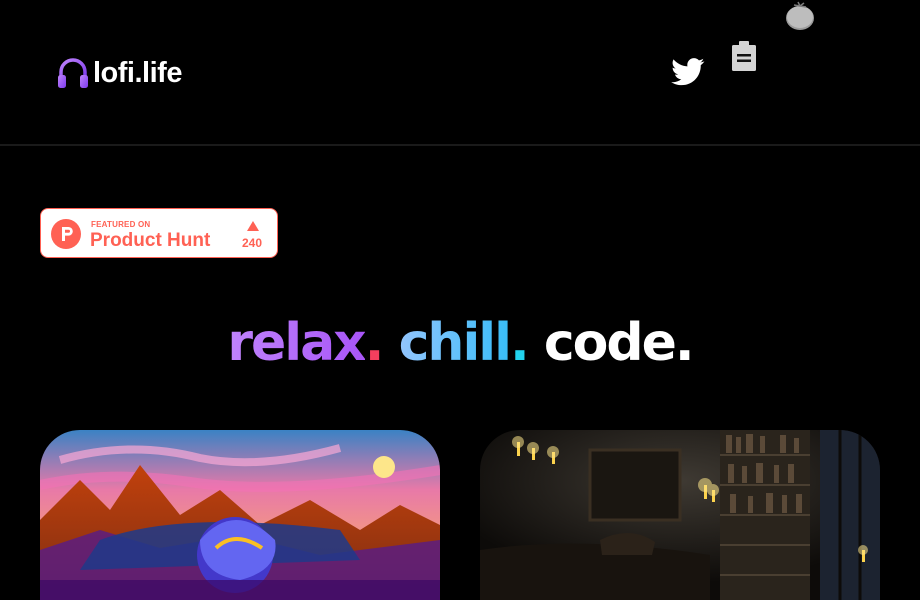 The height and width of the screenshot is (600, 920). What do you see at coordinates (73, 73) in the screenshot?
I see `headphones-icon` at bounding box center [73, 73].